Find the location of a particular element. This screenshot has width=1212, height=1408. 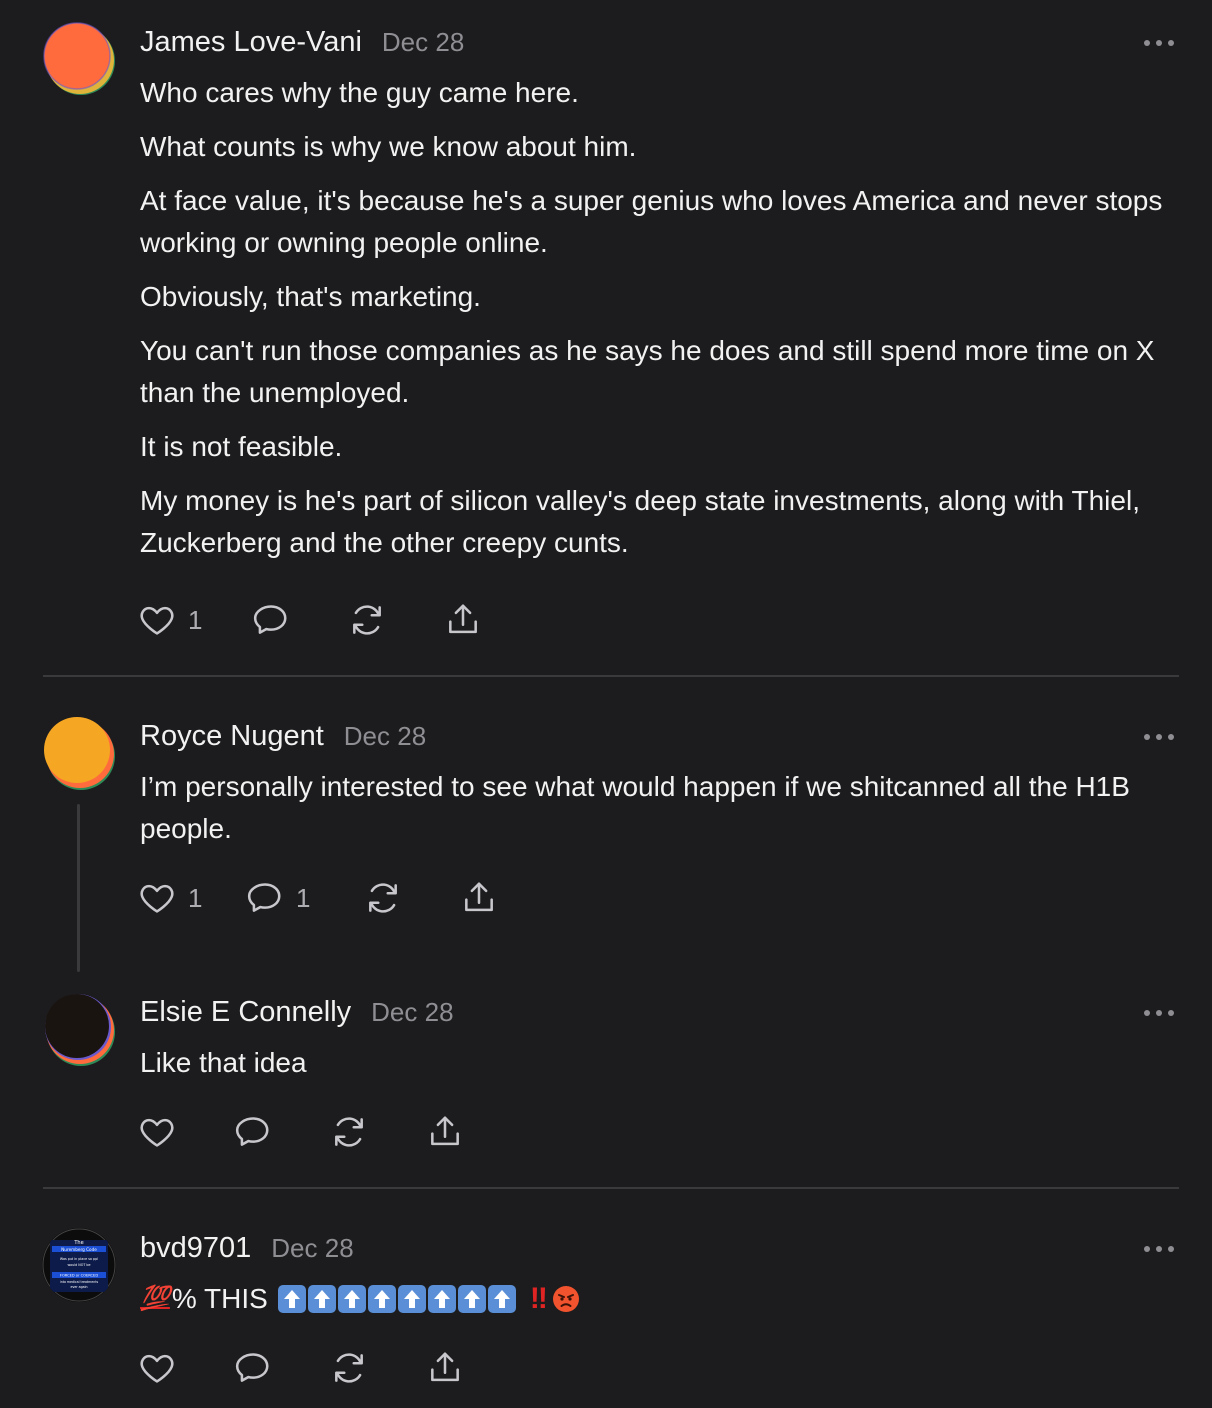

avatar-text: The is located at coordinates (78, 1243).